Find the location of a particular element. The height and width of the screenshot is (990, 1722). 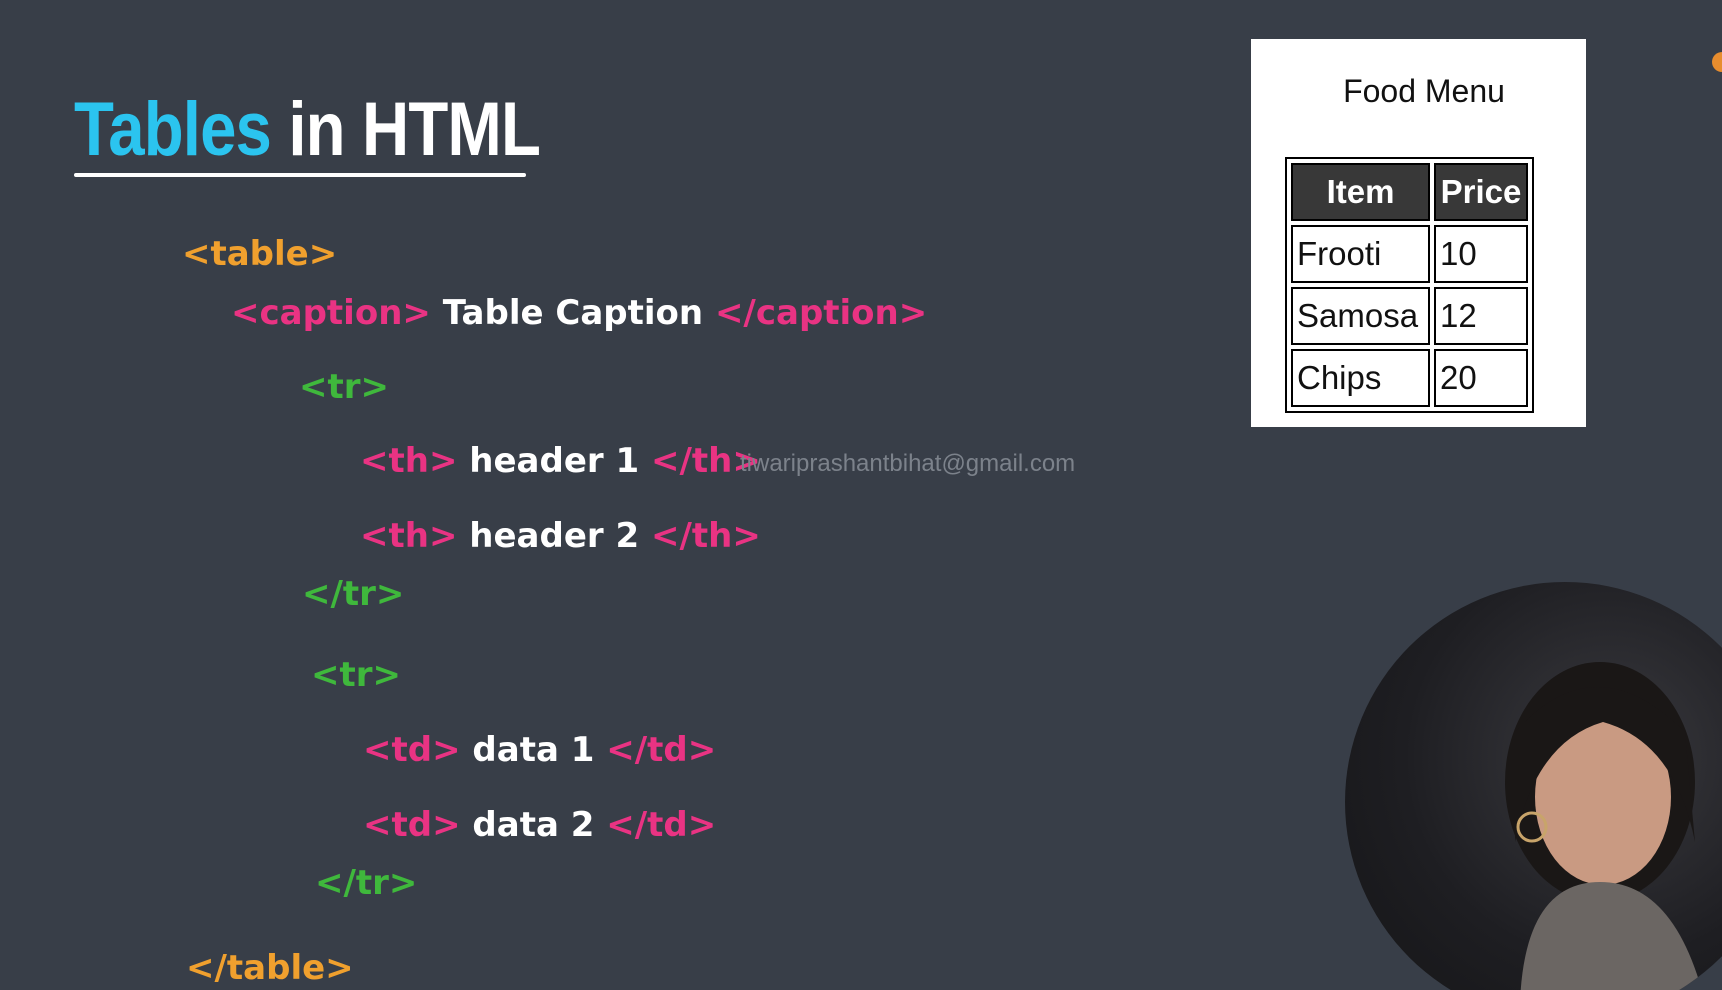

code-line-th-1: <th> header 1 </th> is located at coordinates (560, 461).